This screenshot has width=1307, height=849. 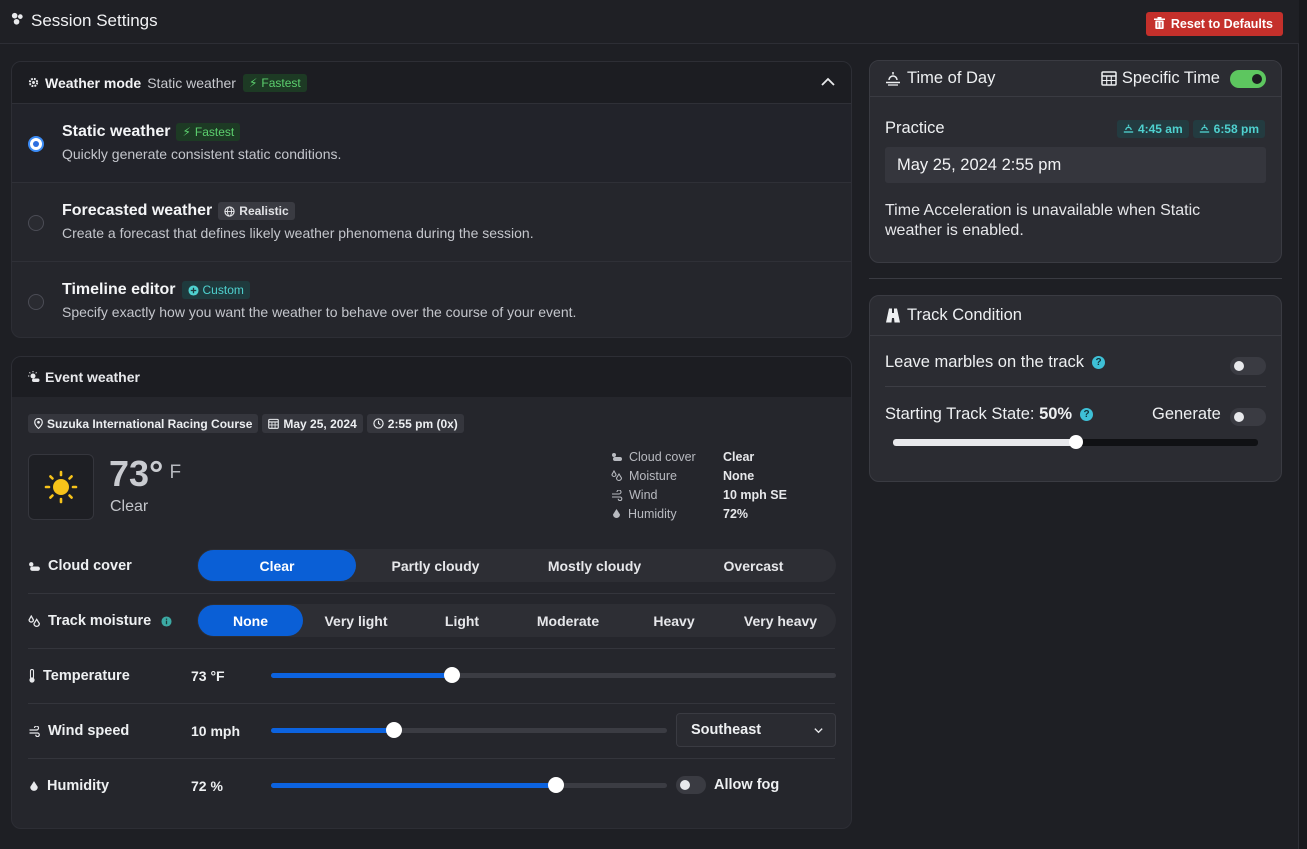 I want to click on allow-fog-label: Allow fog, so click(x=747, y=785).